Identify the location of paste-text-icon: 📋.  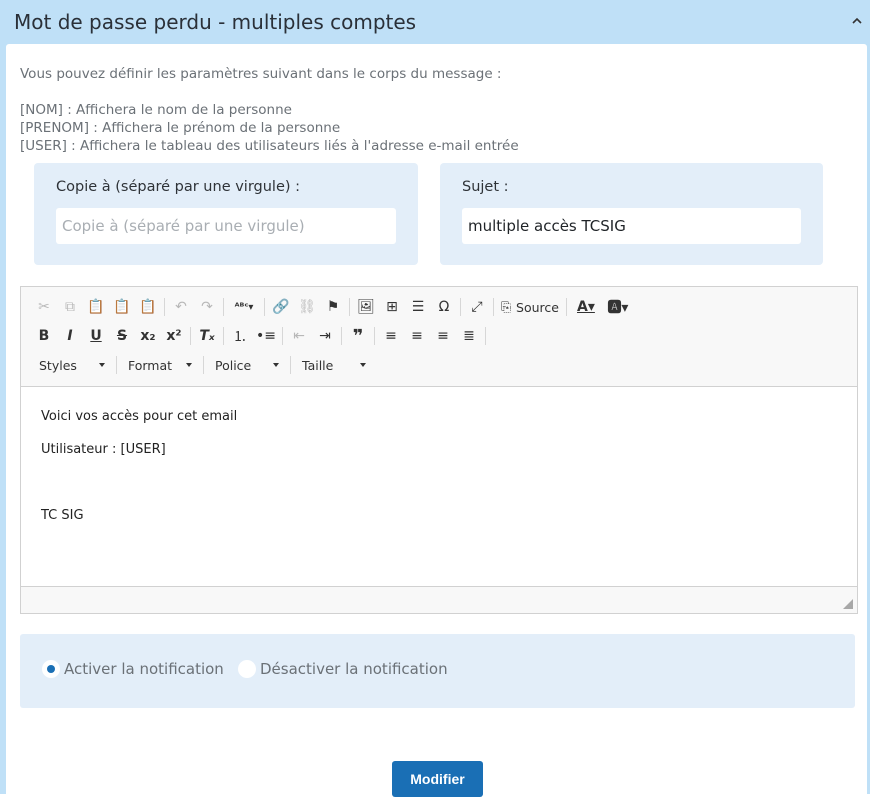
(122, 307).